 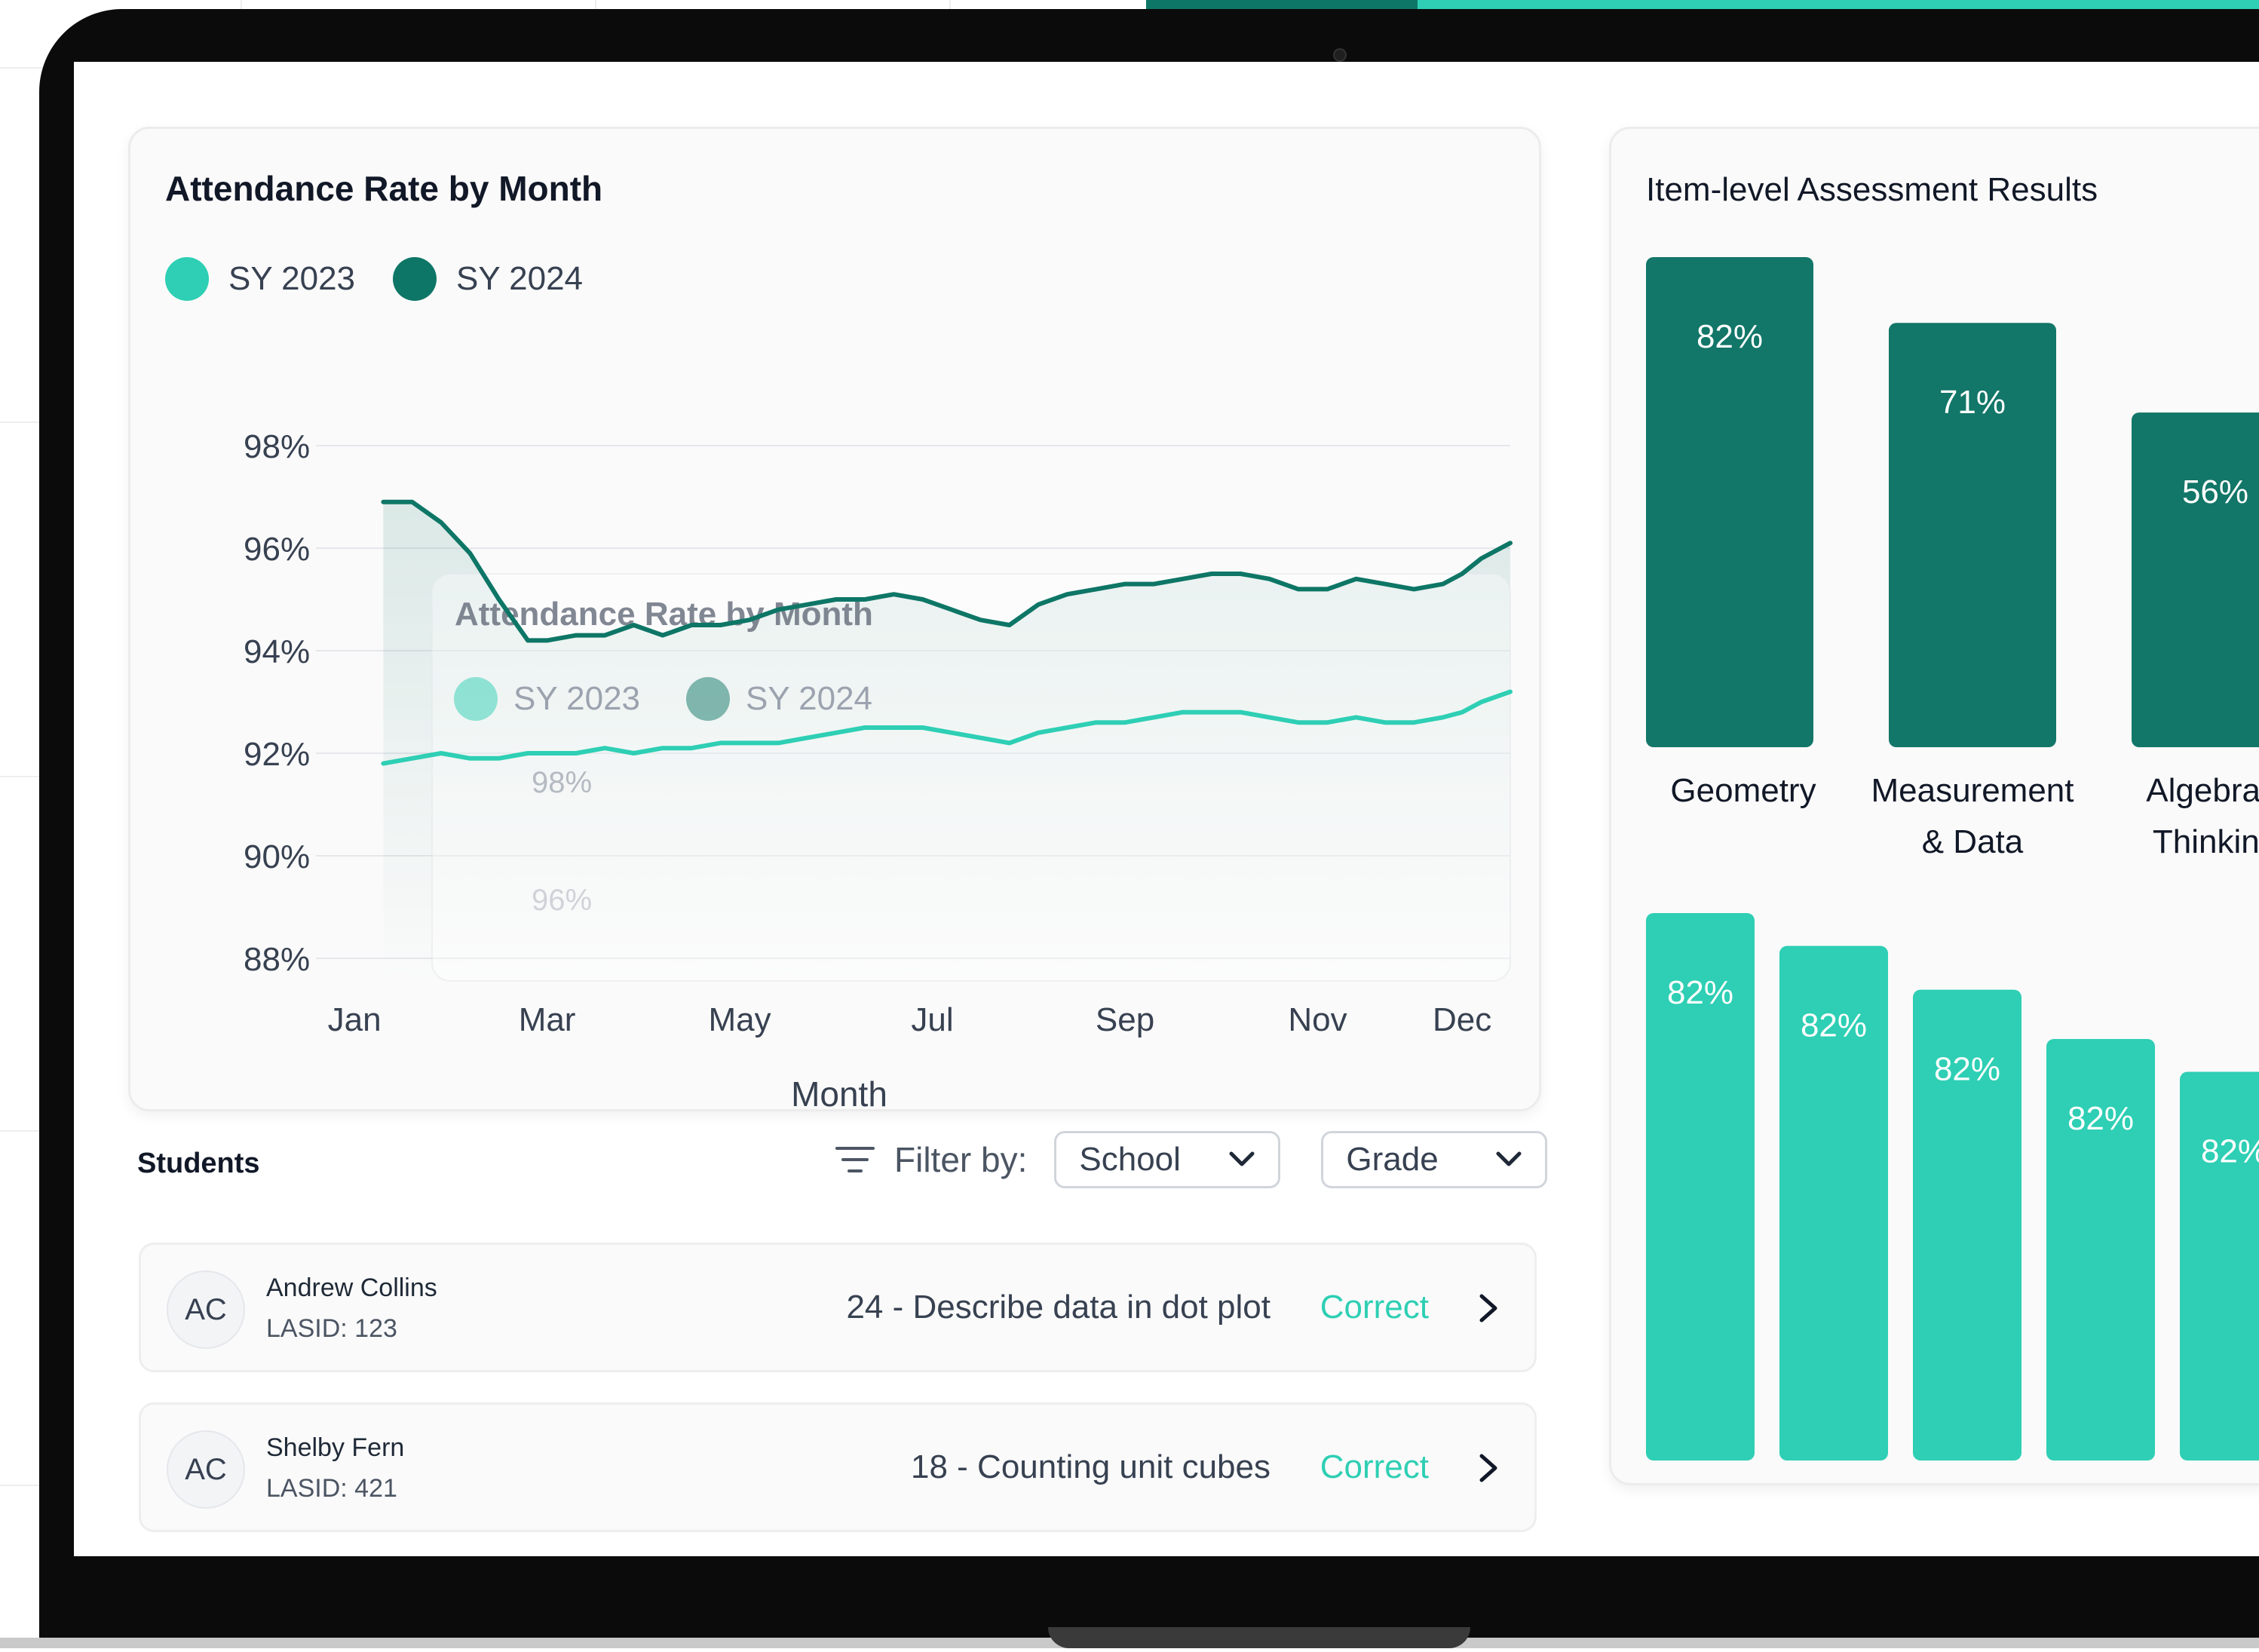 I want to click on y-tick-label: 88%, so click(x=277, y=959).